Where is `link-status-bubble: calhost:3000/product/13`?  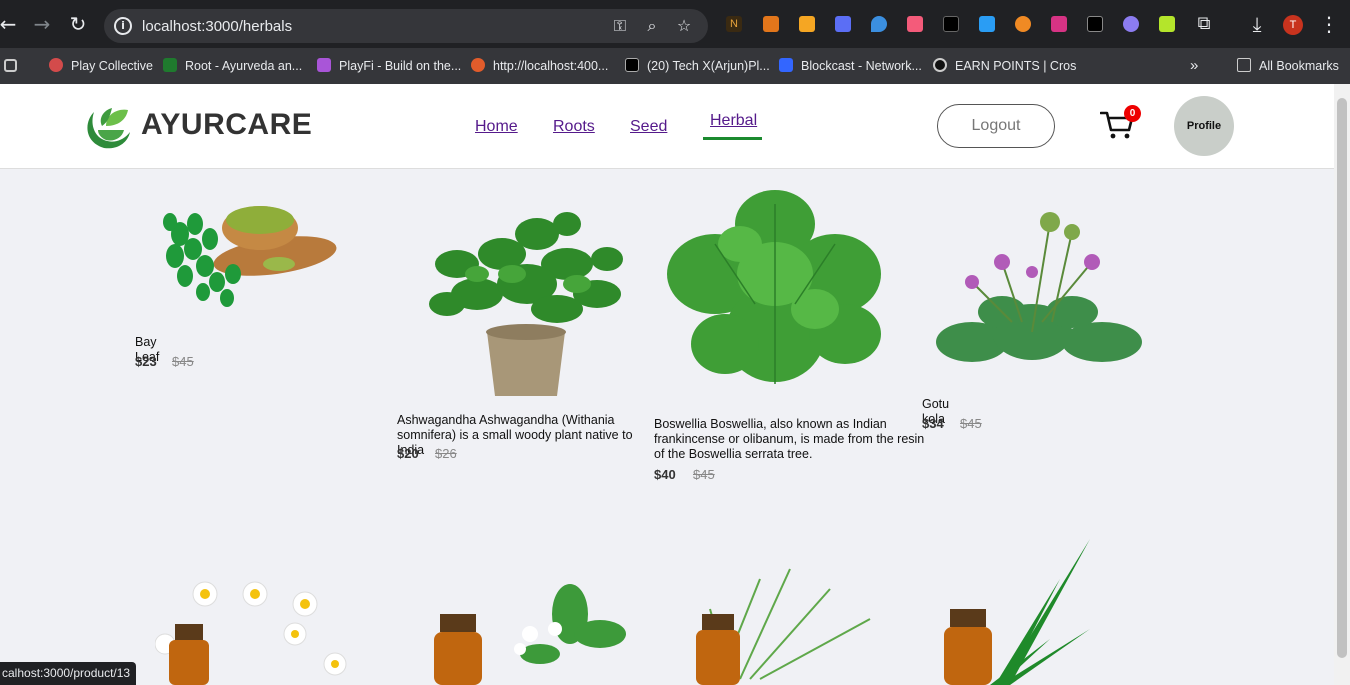
link-status-bubble: calhost:3000/product/13 is located at coordinates (68, 673).